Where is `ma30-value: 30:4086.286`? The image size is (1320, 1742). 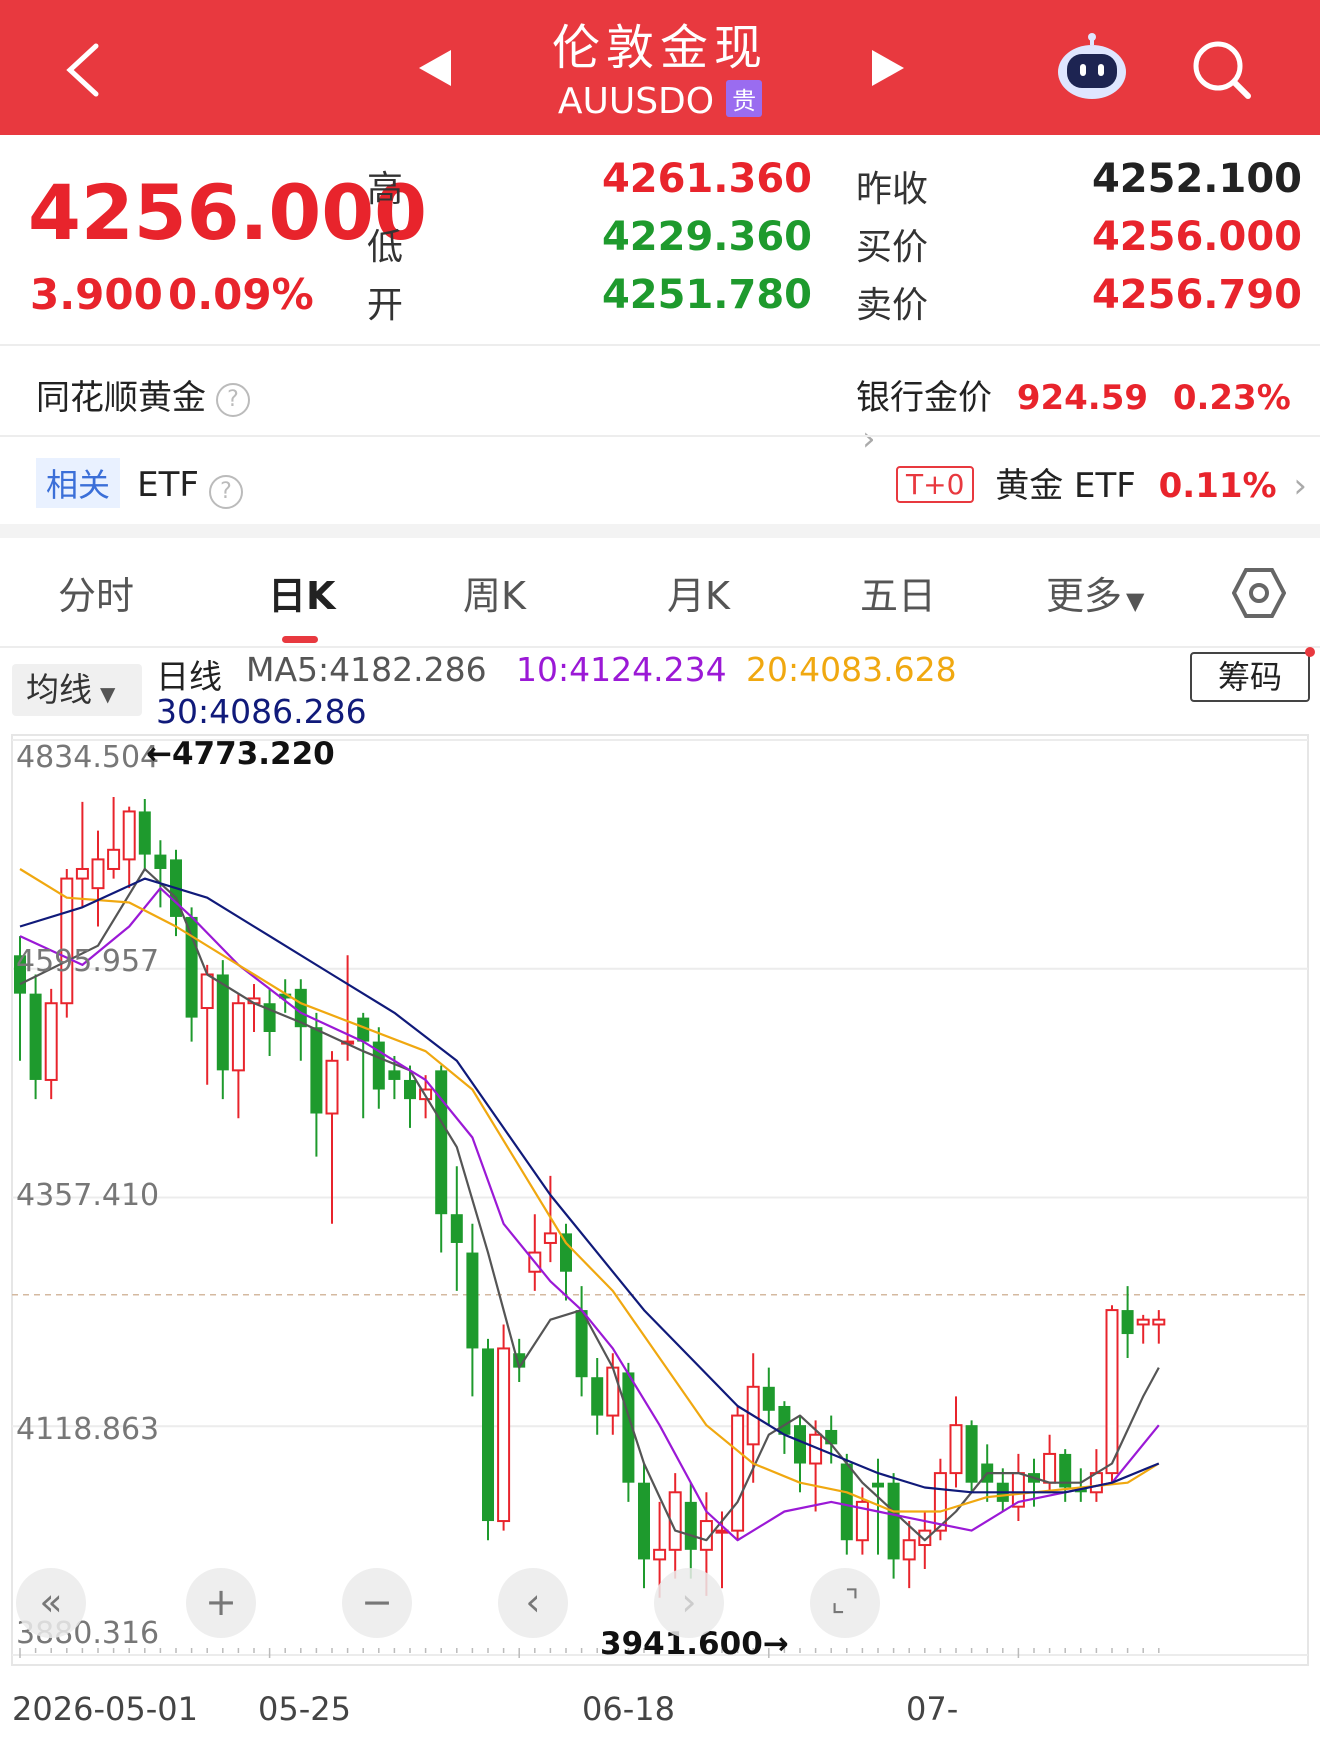 ma30-value: 30:4086.286 is located at coordinates (261, 711).